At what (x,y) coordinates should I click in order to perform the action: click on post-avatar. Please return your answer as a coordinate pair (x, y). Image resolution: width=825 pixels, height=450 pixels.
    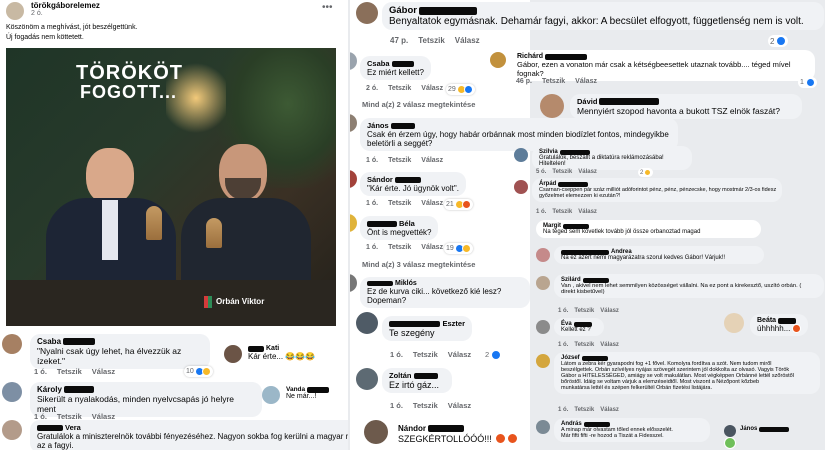
    Looking at the image, I should click on (15, 11).